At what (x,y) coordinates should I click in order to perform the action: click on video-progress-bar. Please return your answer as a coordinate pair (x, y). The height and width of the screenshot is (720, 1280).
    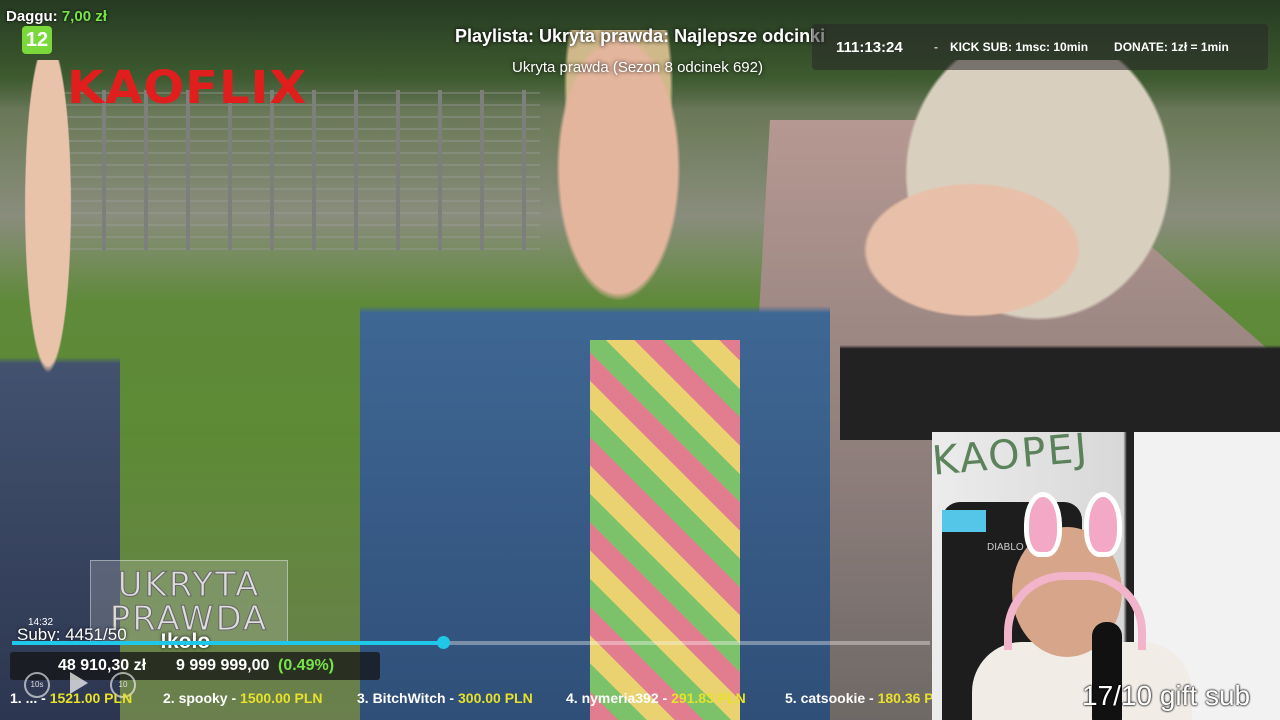
    Looking at the image, I should click on (471, 642).